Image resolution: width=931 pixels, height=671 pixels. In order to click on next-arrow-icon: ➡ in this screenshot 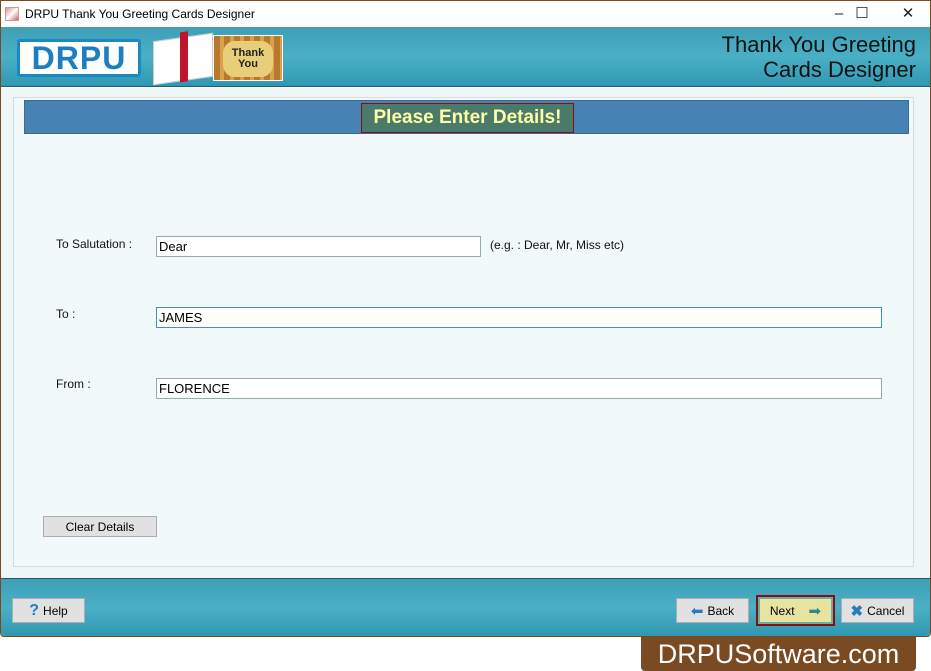, I will do `click(815, 611)`.